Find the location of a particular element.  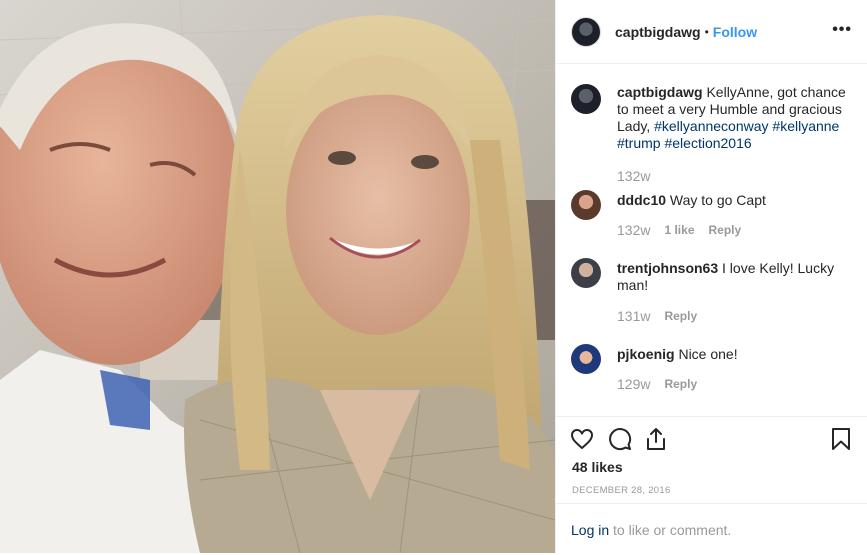

comment-meta: 132w 1 like Reply is located at coordinates (679, 230).